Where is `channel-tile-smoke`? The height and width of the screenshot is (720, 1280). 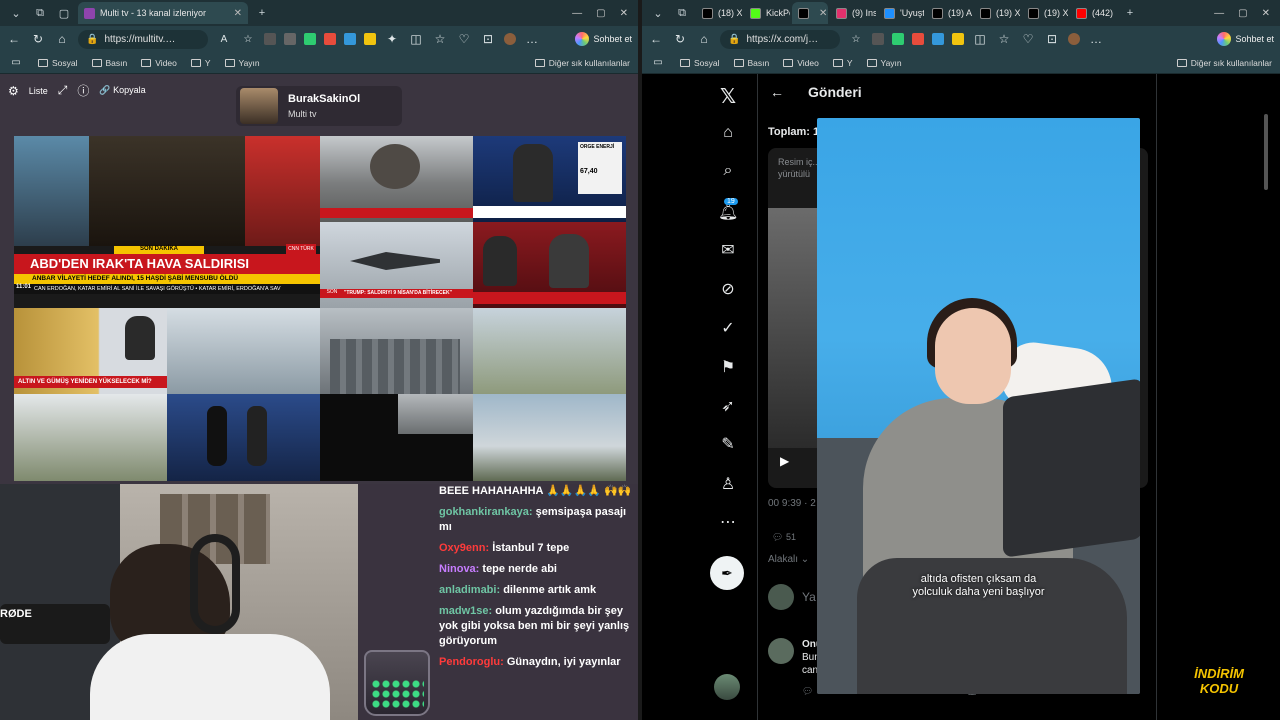 channel-tile-smoke is located at coordinates (396, 179).